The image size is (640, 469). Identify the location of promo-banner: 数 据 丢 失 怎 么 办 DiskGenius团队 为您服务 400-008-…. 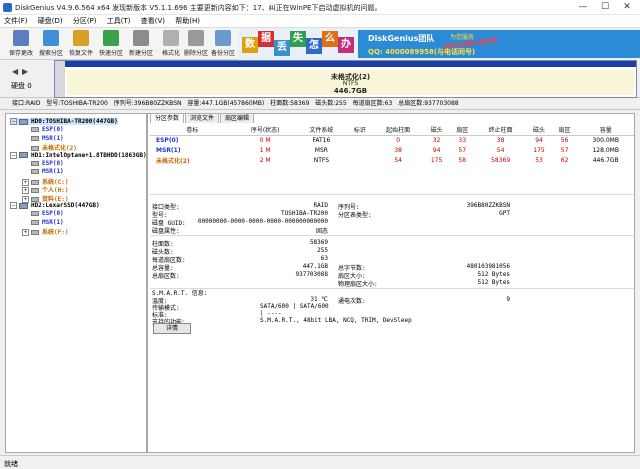
(439, 44).